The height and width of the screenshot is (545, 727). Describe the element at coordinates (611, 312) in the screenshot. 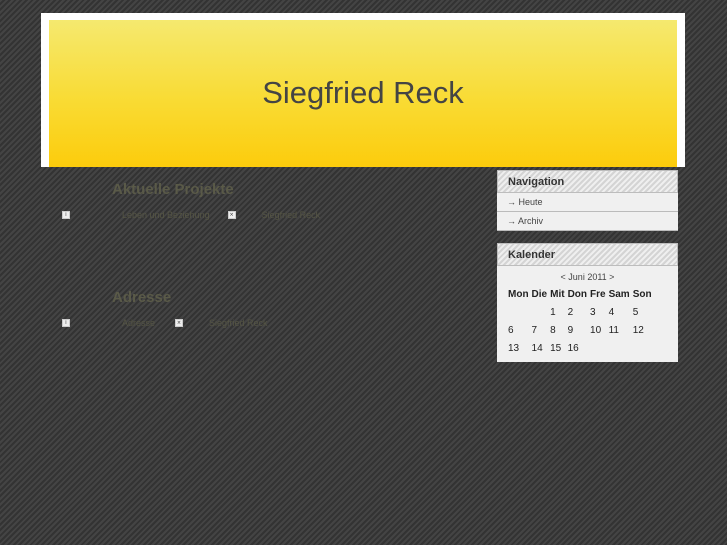

I see `calendar-day: 4` at that location.